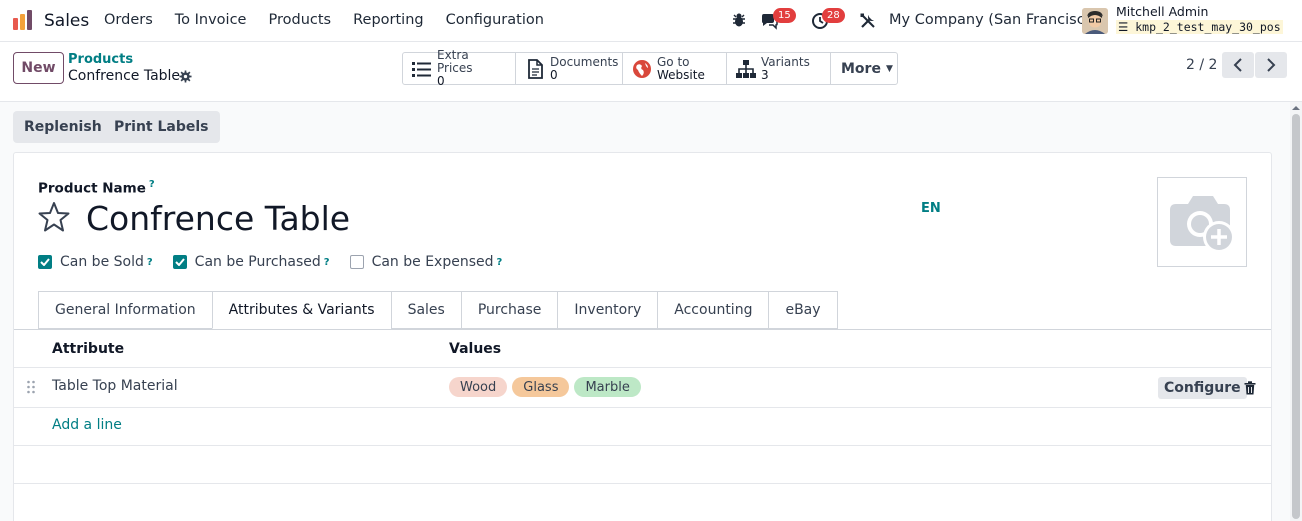  What do you see at coordinates (1250, 388) in the screenshot?
I see `trash-icon` at bounding box center [1250, 388].